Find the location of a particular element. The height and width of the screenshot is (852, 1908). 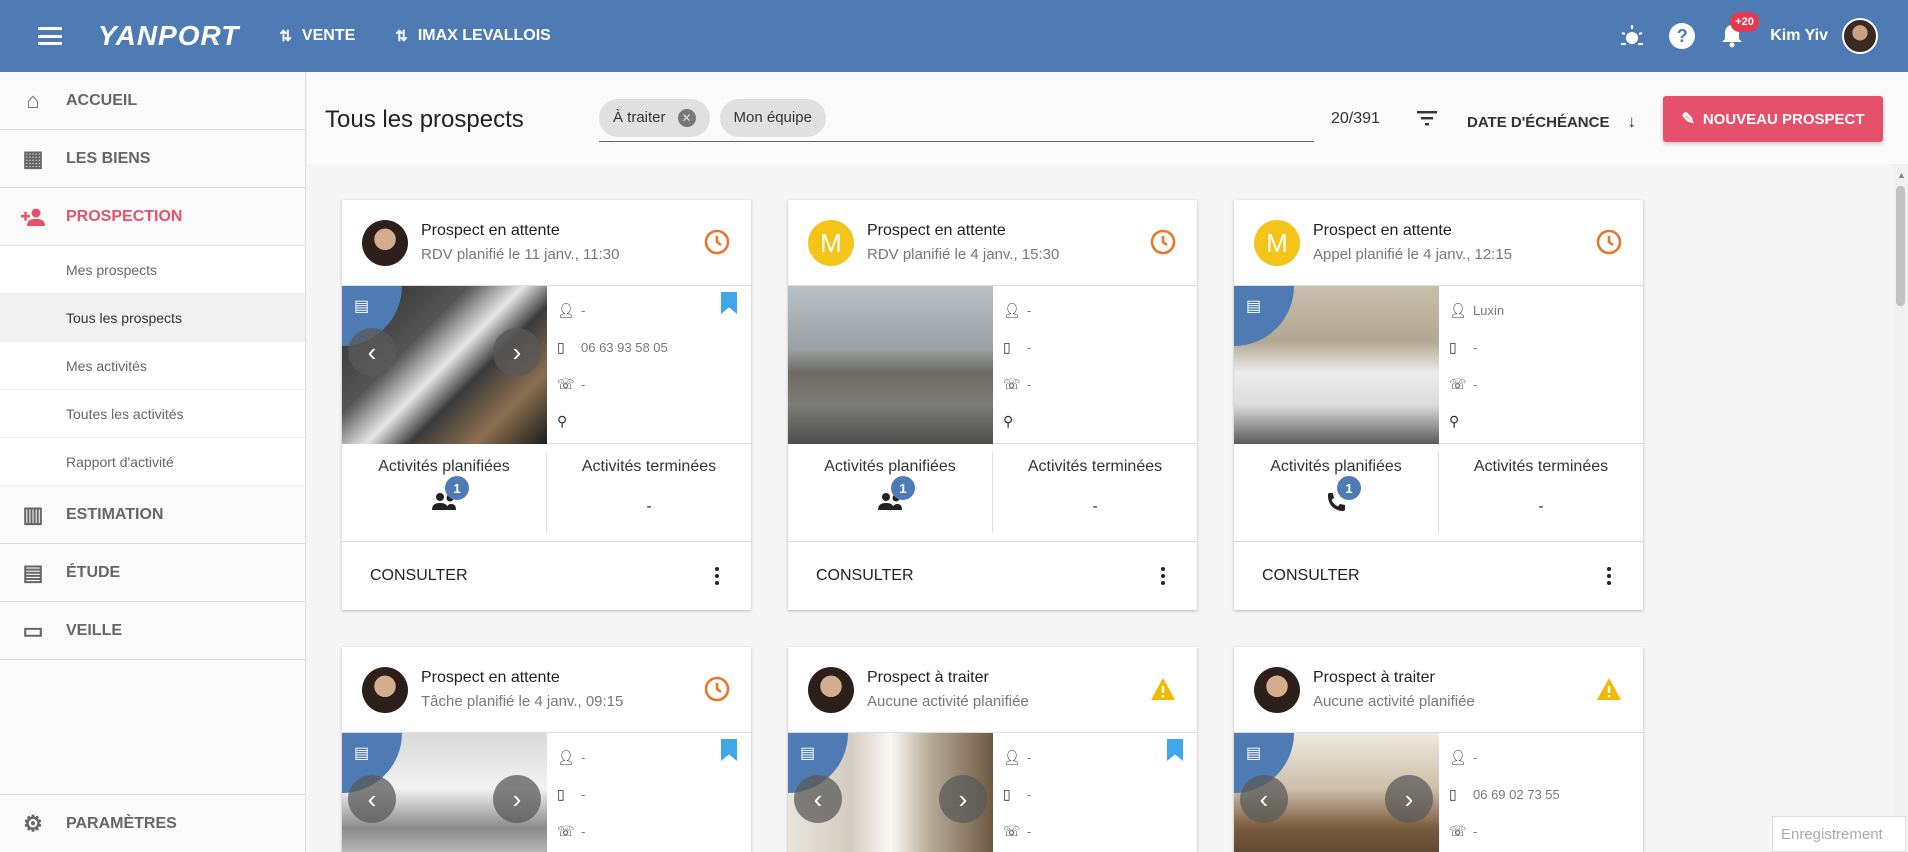

contact-name: Luxin is located at coordinates (1489, 310).